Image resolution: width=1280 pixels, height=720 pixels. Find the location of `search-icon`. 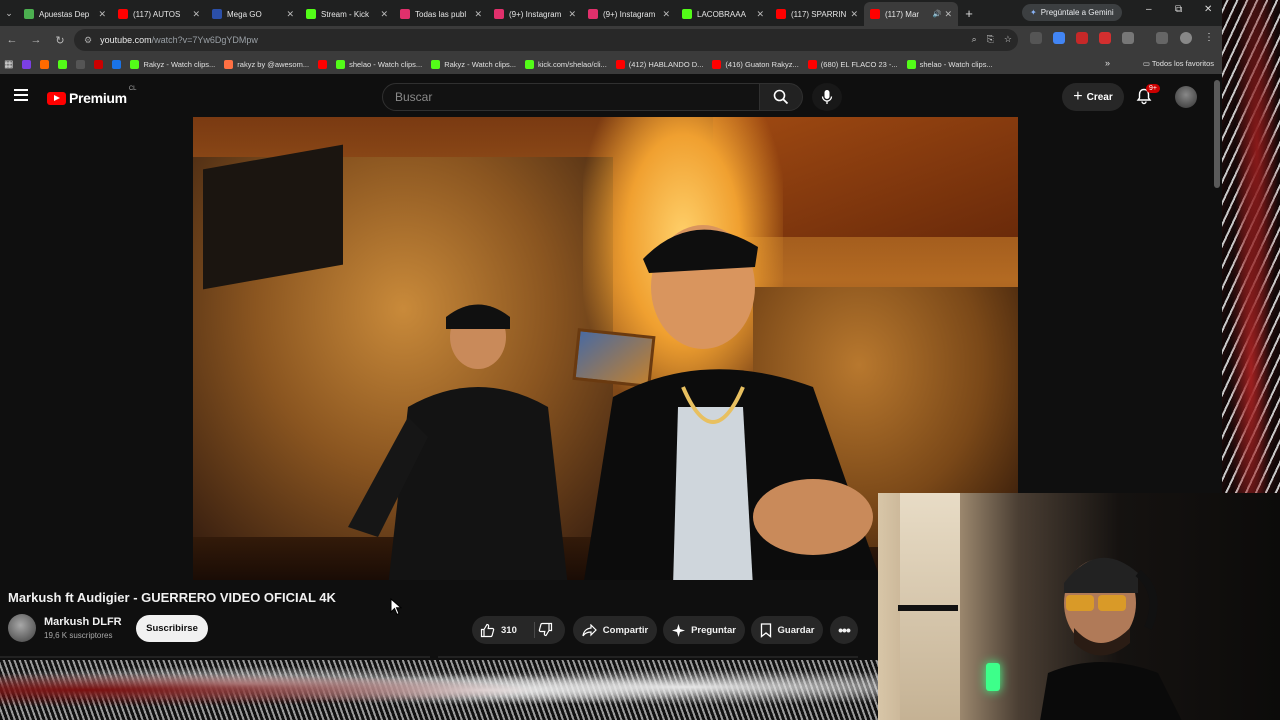

search-icon is located at coordinates (781, 97).